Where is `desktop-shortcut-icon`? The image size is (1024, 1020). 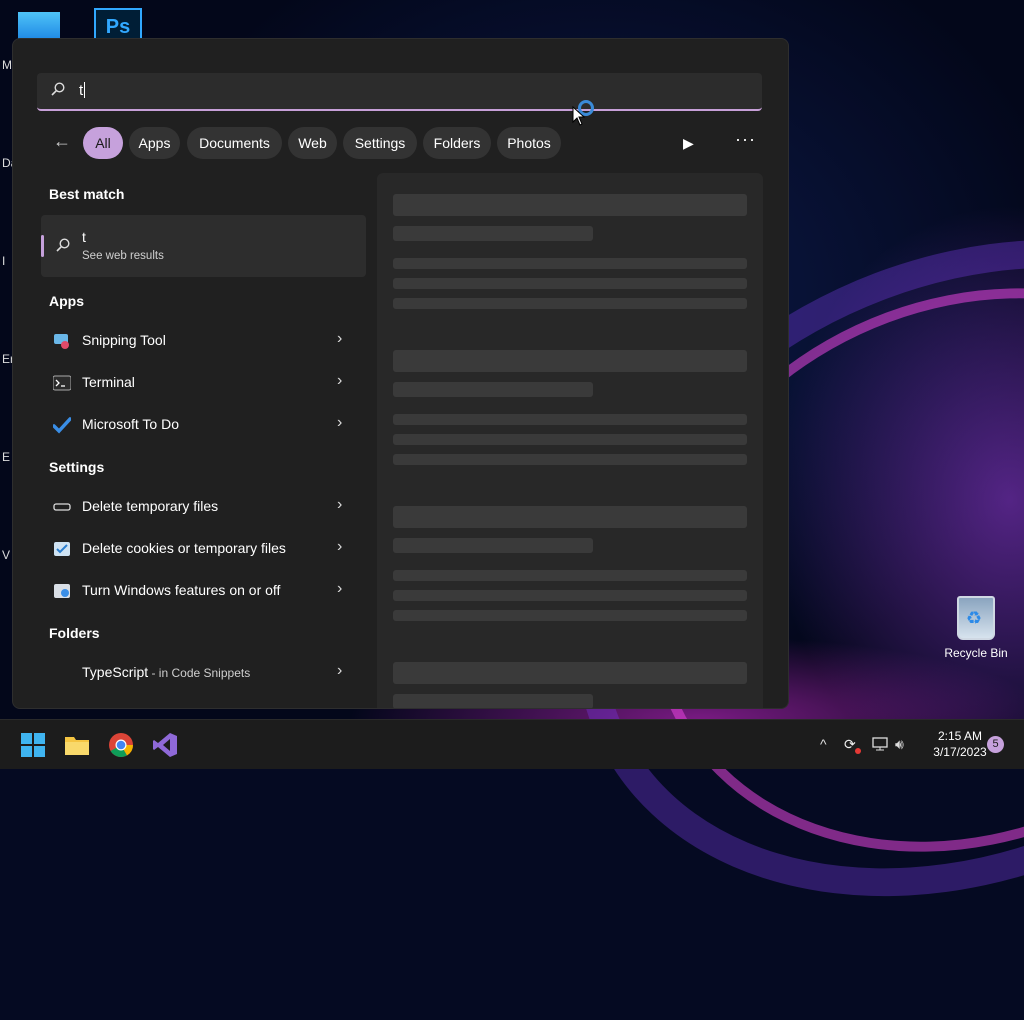
desktop-shortcut-icon is located at coordinates (39, 26).